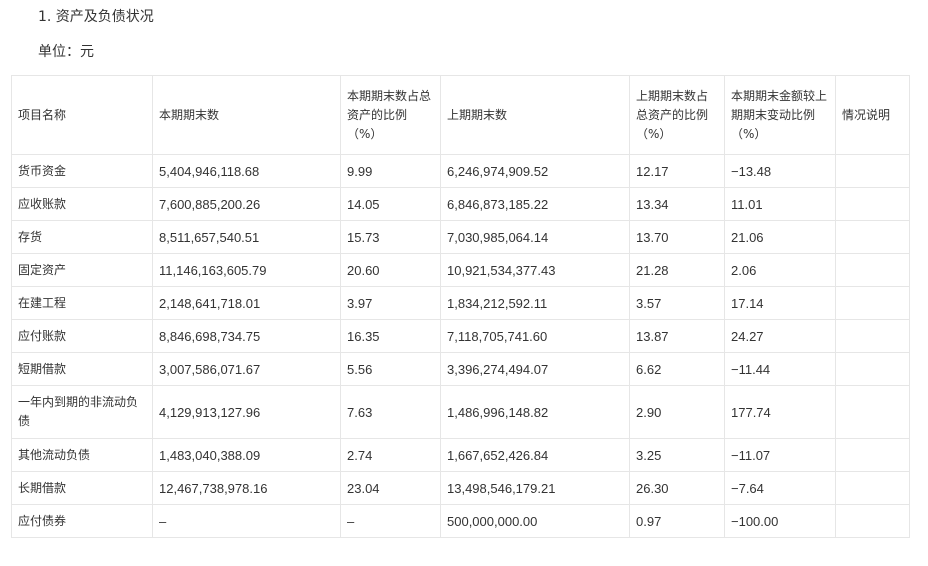  What do you see at coordinates (535, 336) in the screenshot?
I see `previous-period-cell: 7,118,705,741.60` at bounding box center [535, 336].